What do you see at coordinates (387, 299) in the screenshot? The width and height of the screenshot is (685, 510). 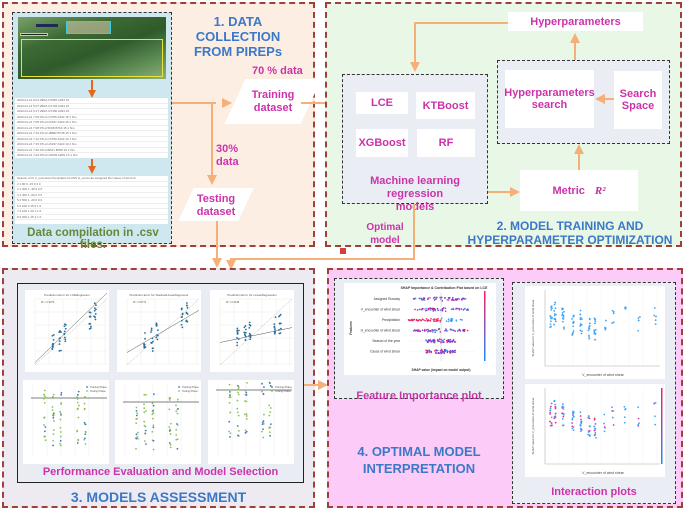 I see `shap-feature-label: Assigned Runway` at bounding box center [387, 299].